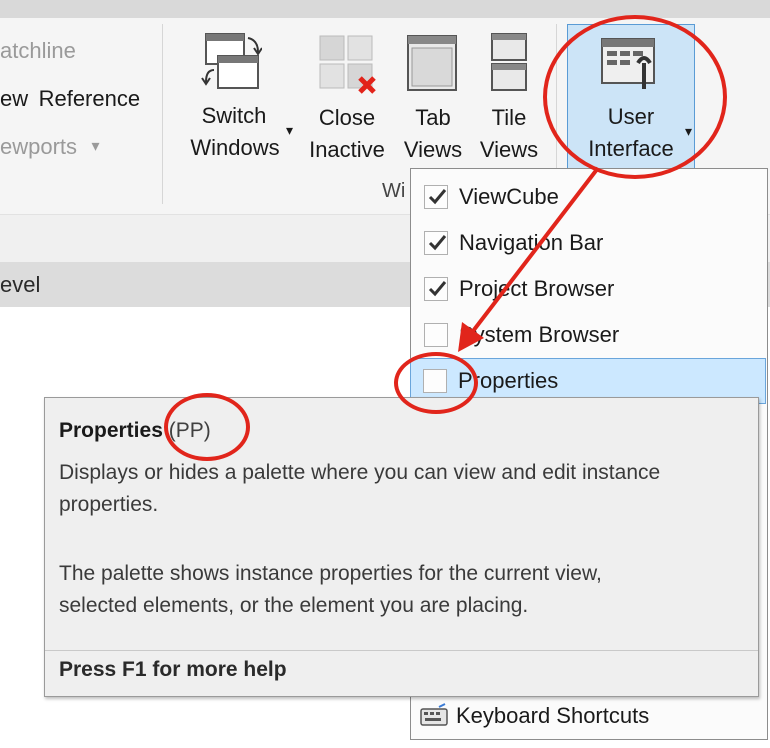  I want to click on tab-views-button: Tab Views, so click(433, 98).